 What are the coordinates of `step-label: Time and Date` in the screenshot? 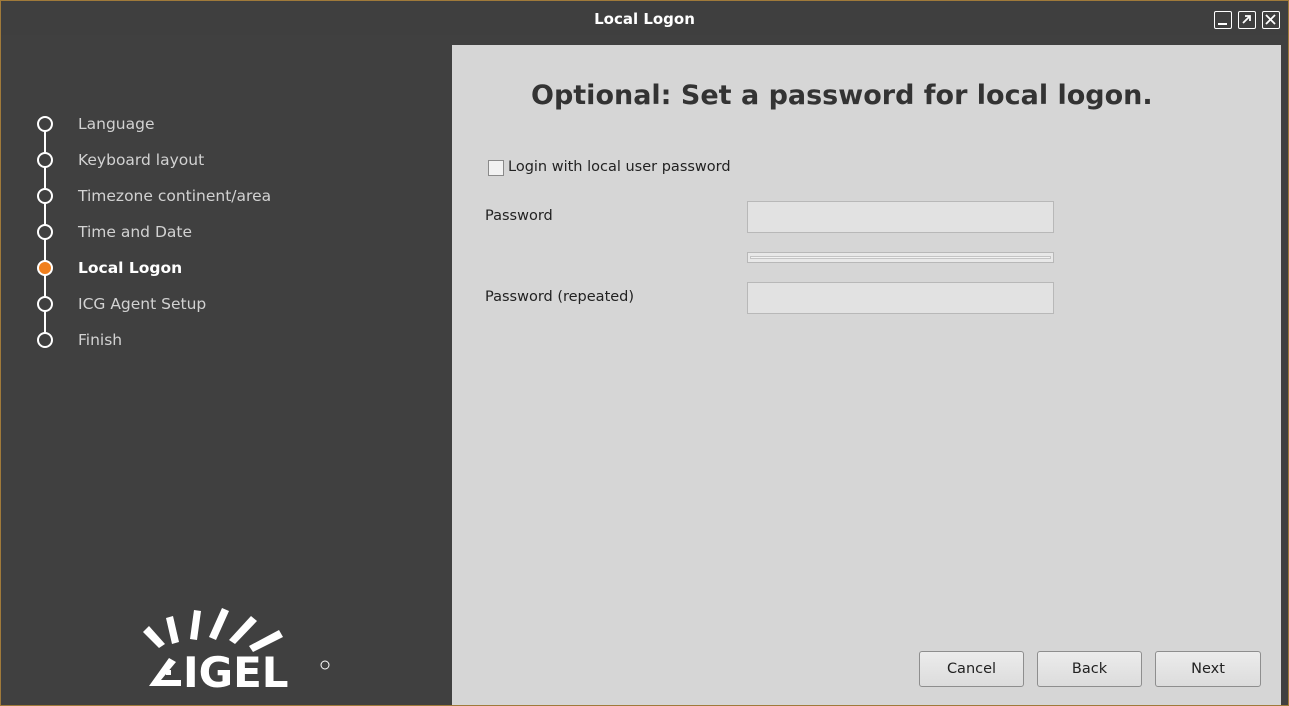 It's located at (135, 232).